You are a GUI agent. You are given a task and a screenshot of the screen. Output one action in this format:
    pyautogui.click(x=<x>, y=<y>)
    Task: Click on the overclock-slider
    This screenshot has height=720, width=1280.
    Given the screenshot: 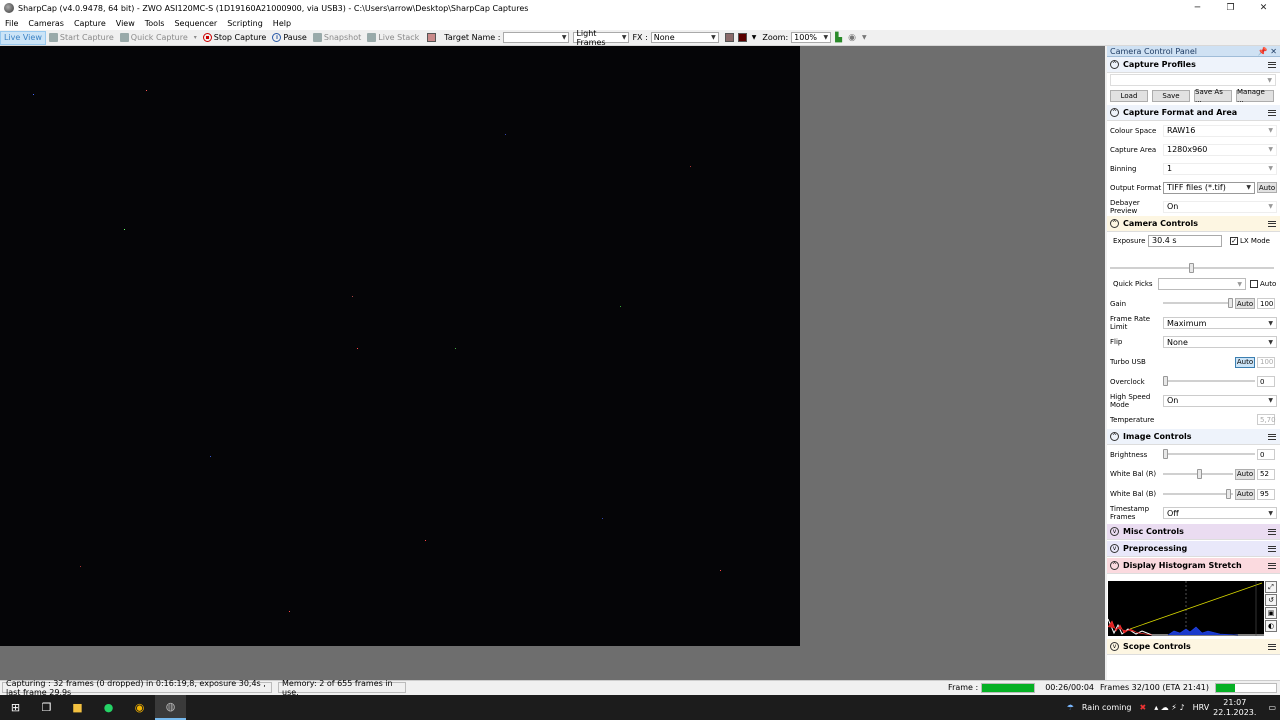 What is the action you would take?
    pyautogui.click(x=1209, y=381)
    